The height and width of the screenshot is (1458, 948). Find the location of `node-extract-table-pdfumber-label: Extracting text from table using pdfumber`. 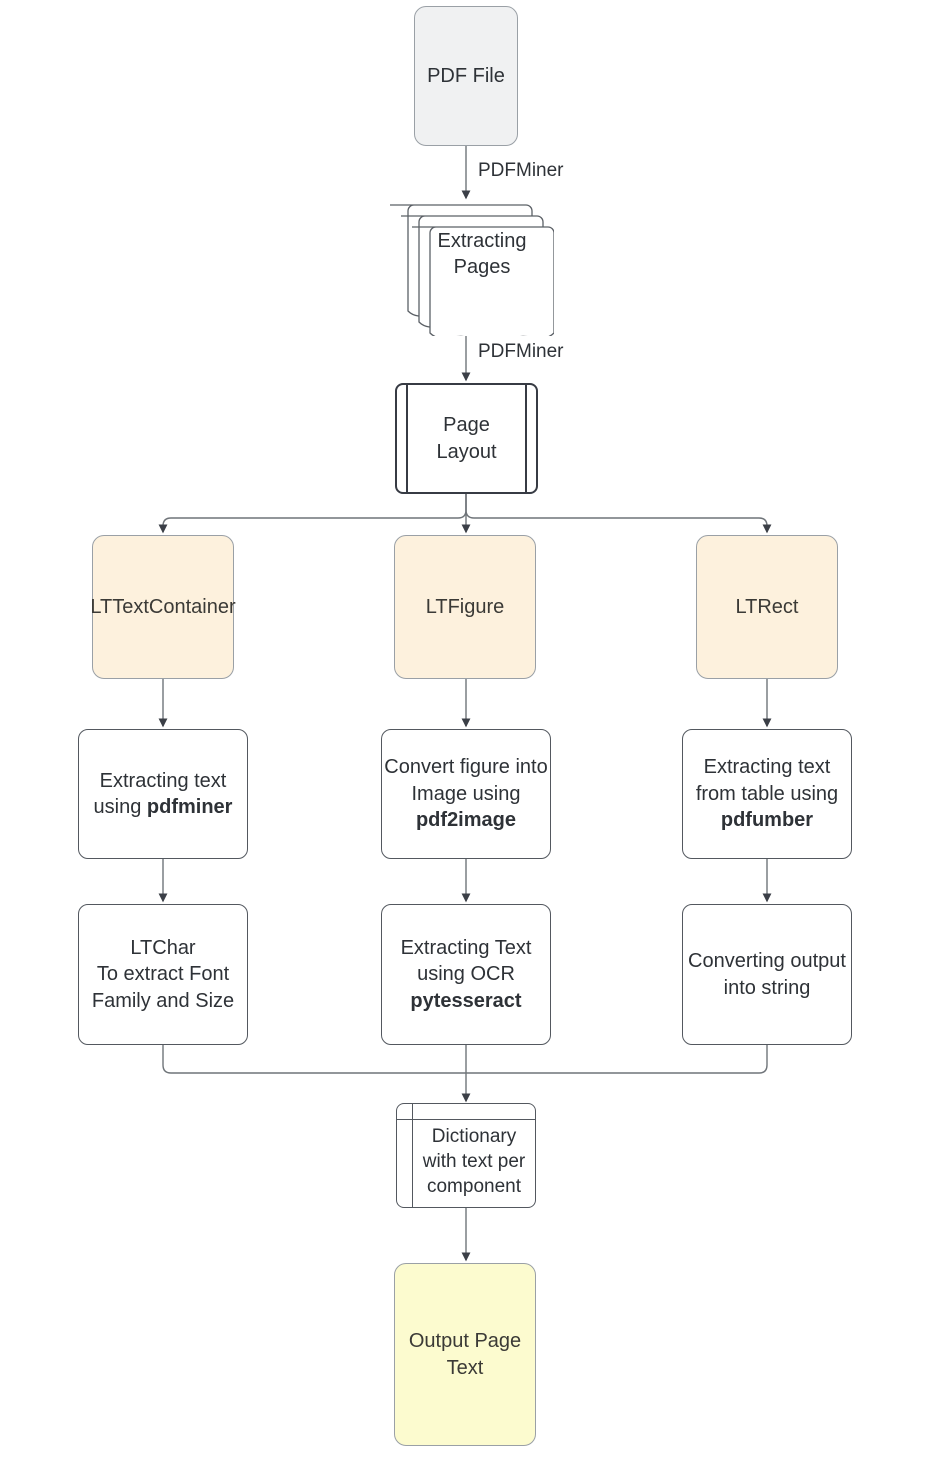

node-extract-table-pdfumber-label: Extracting text from table using pdfumber is located at coordinates (767, 793).